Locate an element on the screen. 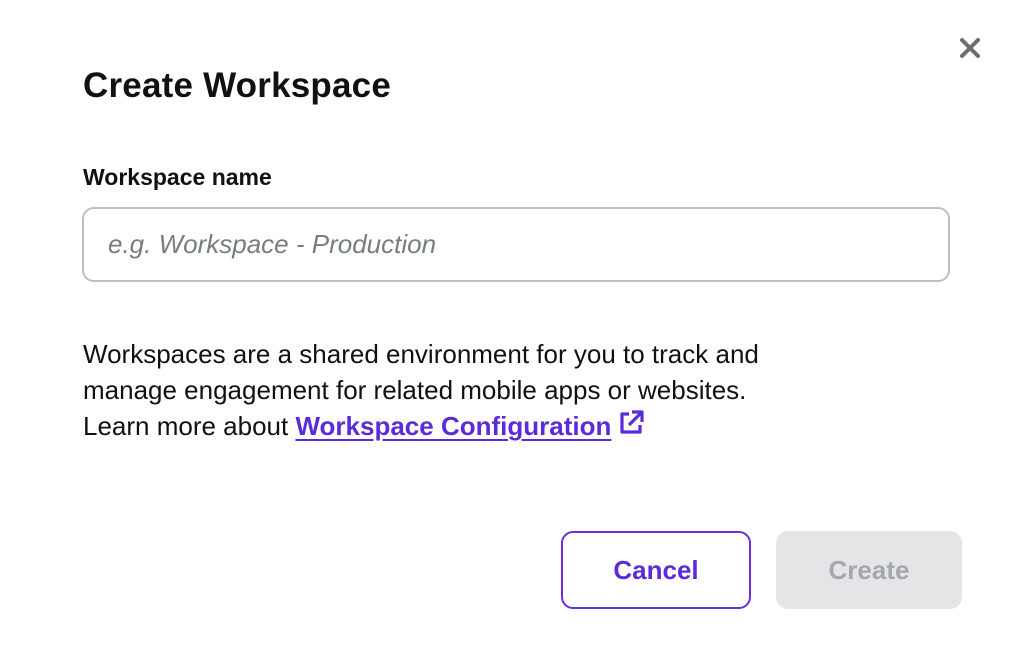 The image size is (1016, 650). create-button: Create is located at coordinates (869, 570).